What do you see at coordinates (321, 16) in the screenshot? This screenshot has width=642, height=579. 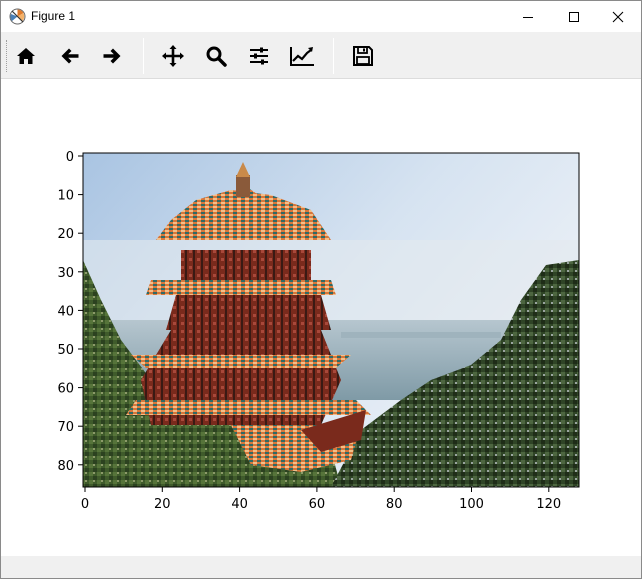 I see `title-bar: Figure 1` at bounding box center [321, 16].